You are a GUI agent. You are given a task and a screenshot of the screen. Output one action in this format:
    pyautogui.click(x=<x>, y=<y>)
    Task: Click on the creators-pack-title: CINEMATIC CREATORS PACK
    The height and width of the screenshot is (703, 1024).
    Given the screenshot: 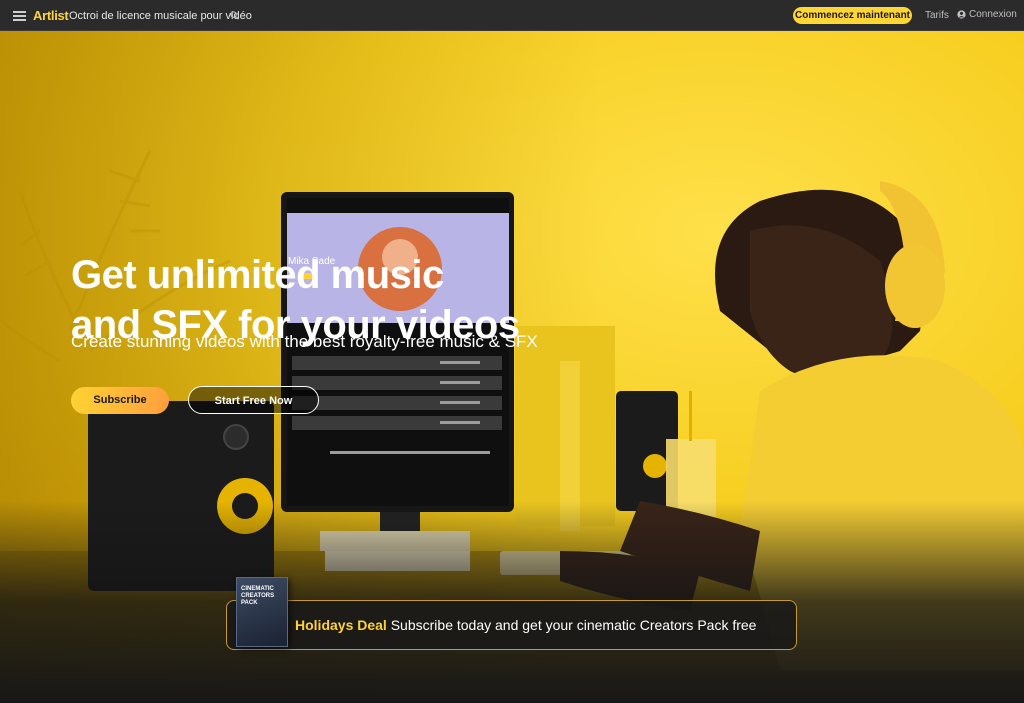 What is the action you would take?
    pyautogui.click(x=258, y=596)
    